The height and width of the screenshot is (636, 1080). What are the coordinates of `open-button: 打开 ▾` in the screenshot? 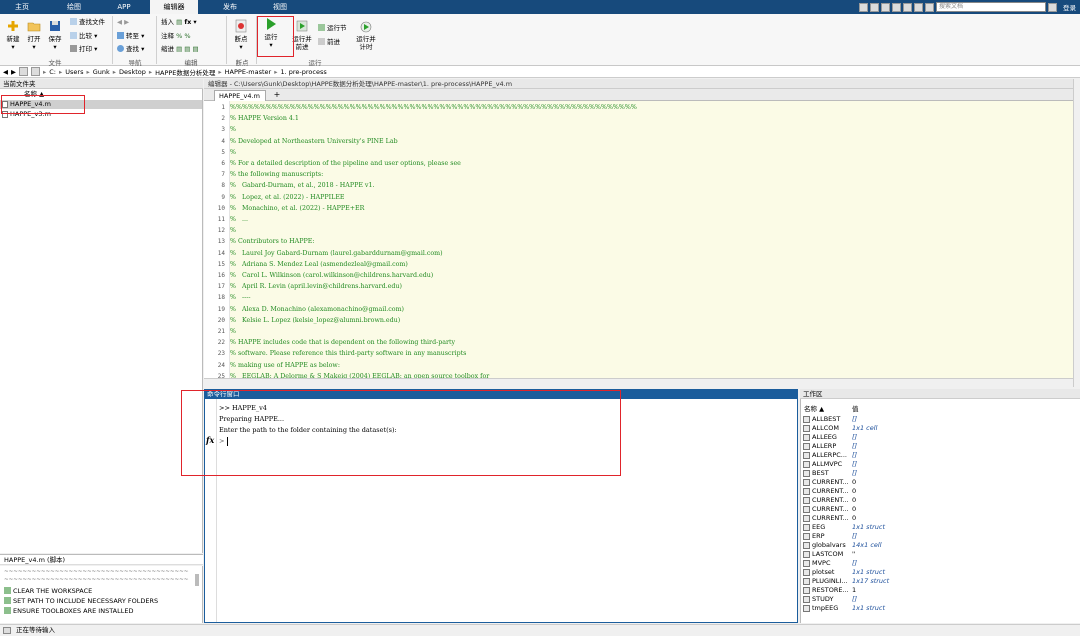 It's located at (34, 35).